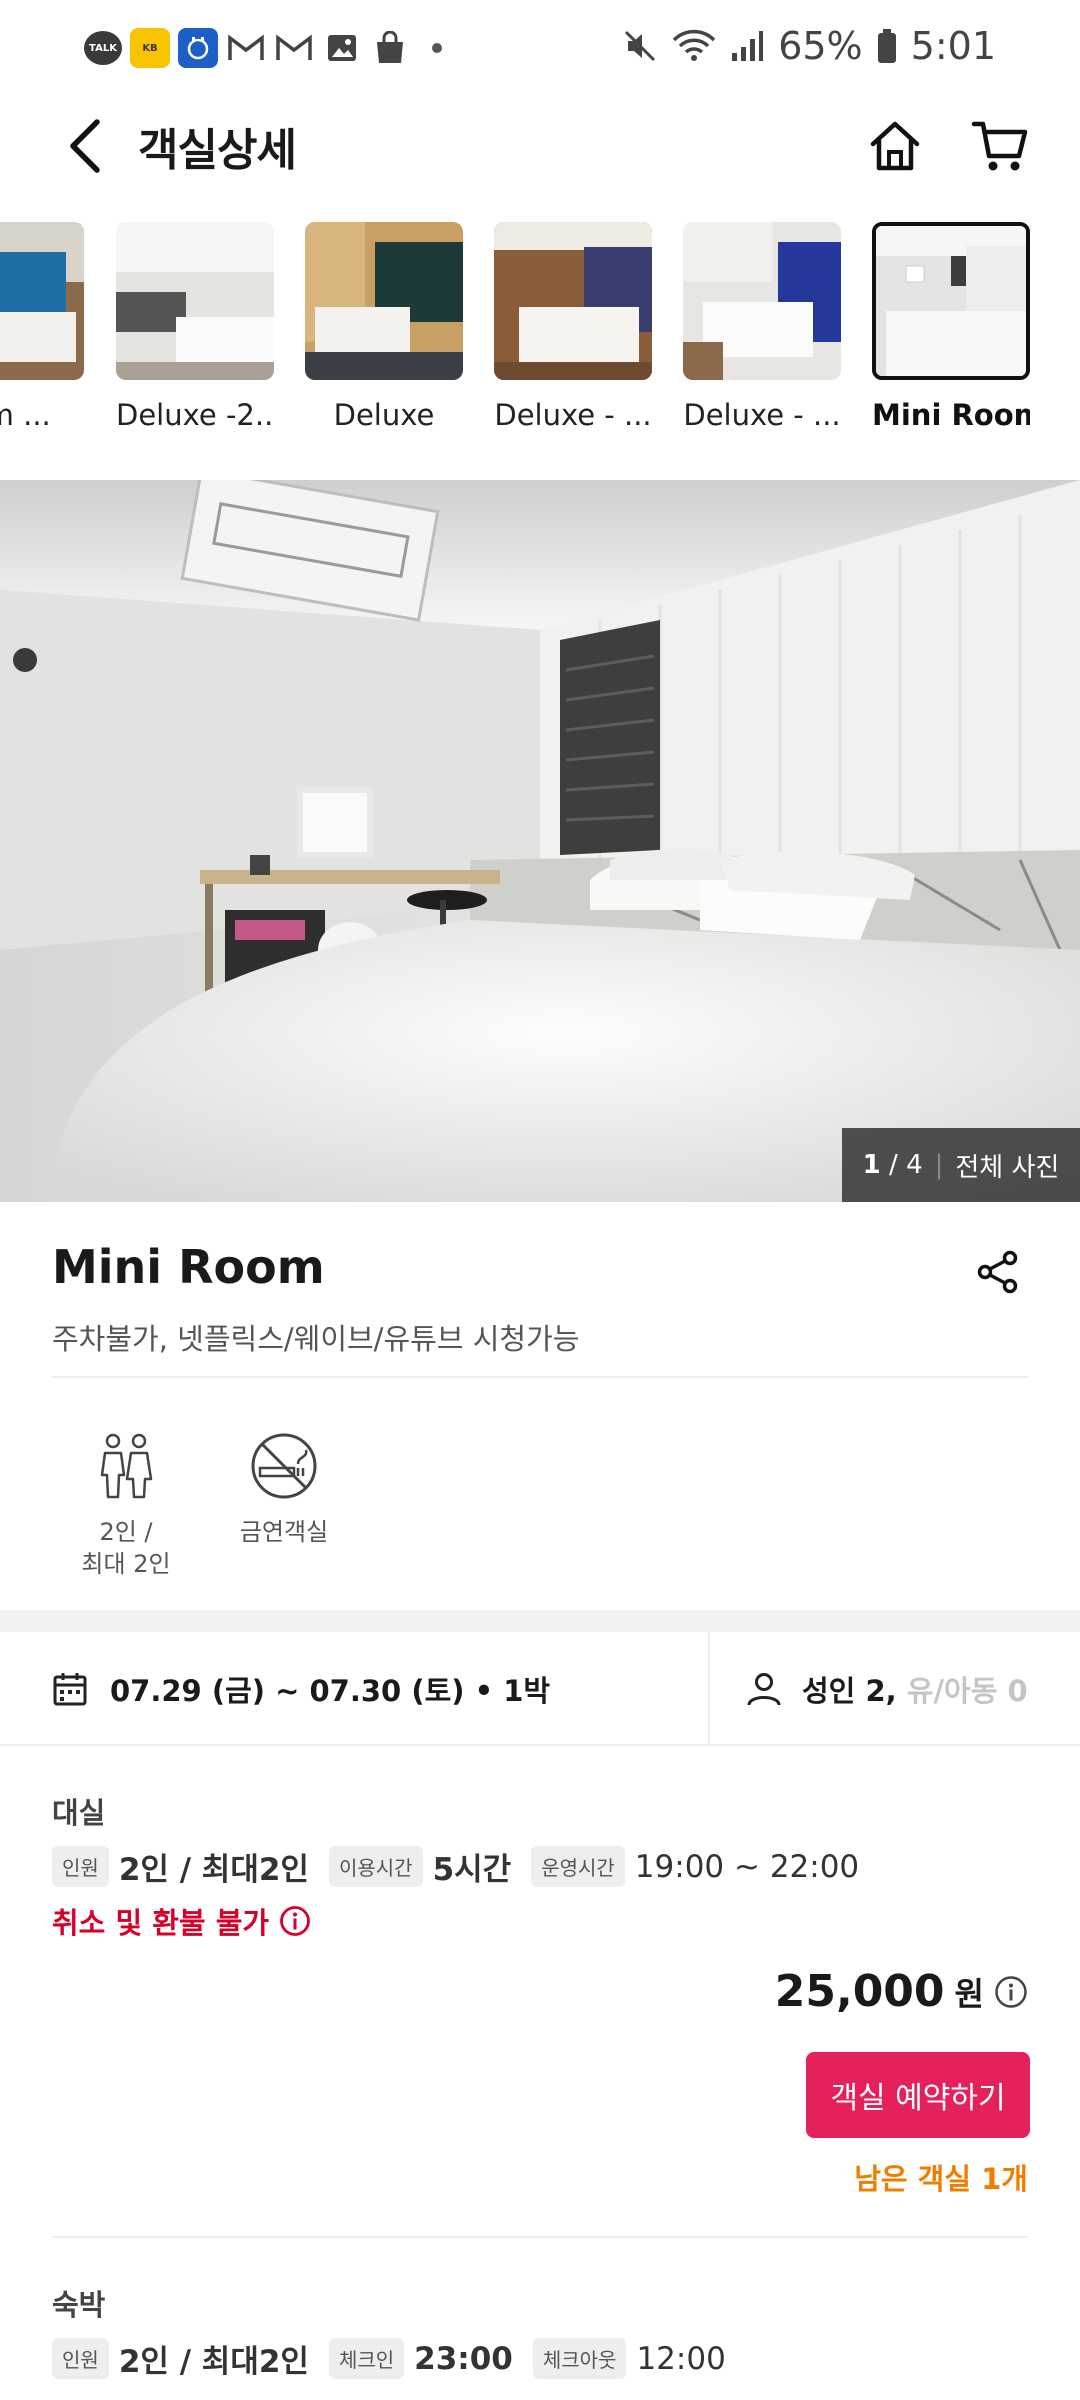  I want to click on signal-icon, so click(747, 46).